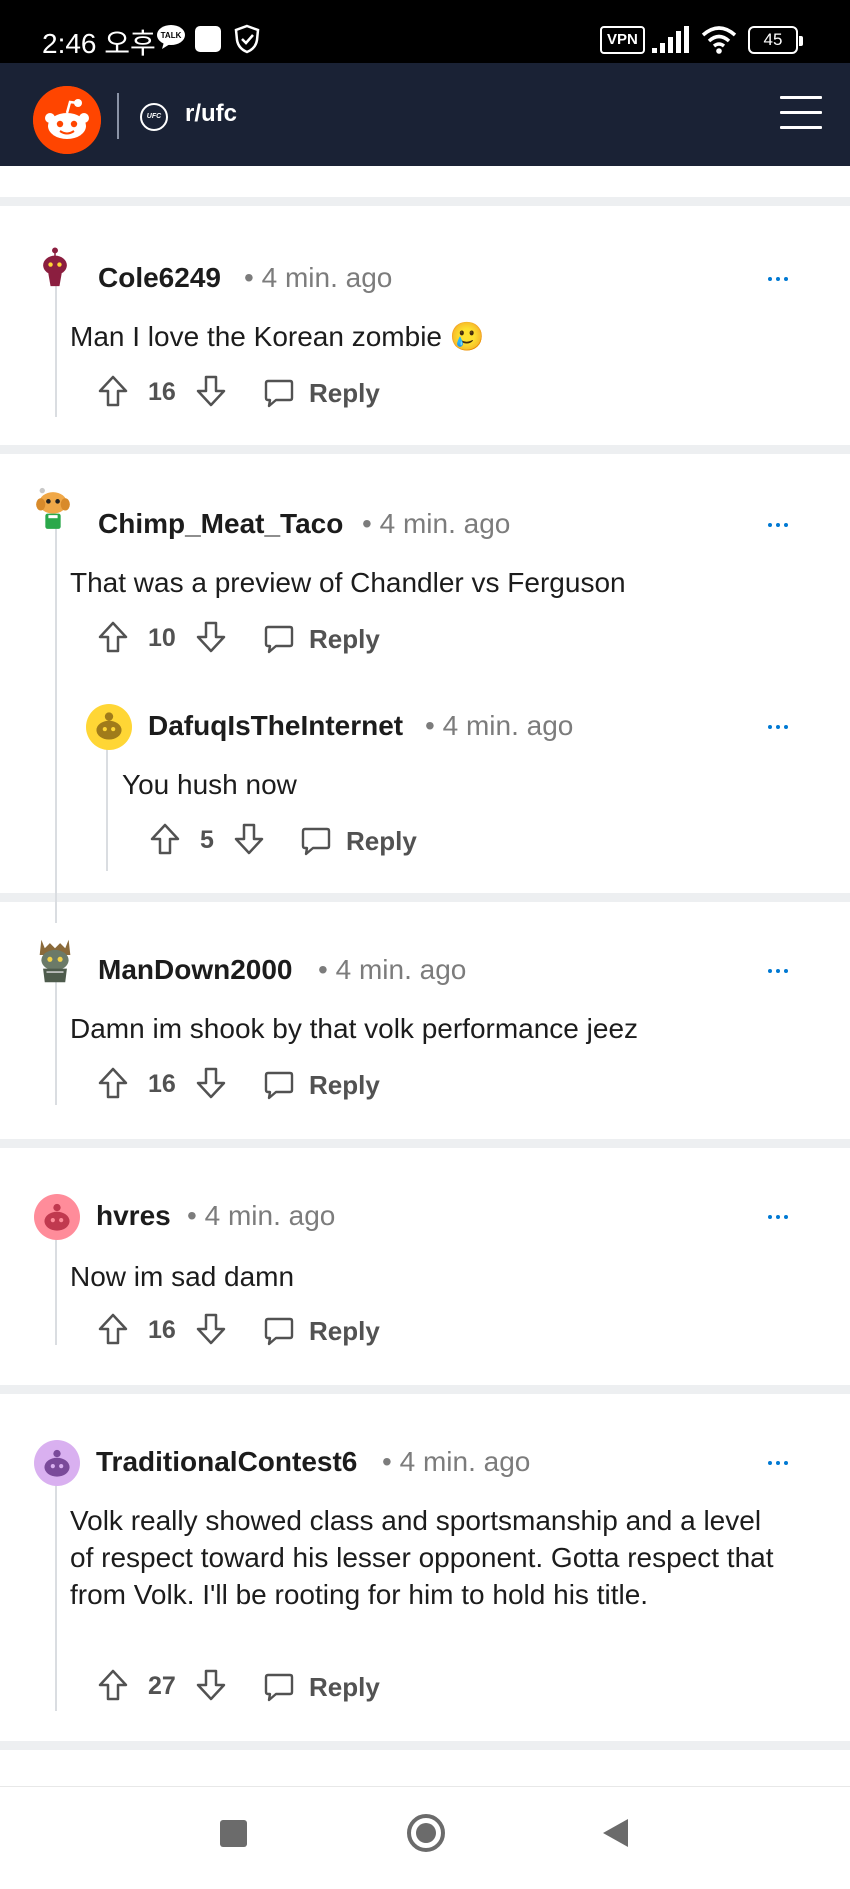 The height and width of the screenshot is (1889, 850). What do you see at coordinates (425, 31) in the screenshot?
I see `status-bar: 2:46 오후 TALK VPN 45` at bounding box center [425, 31].